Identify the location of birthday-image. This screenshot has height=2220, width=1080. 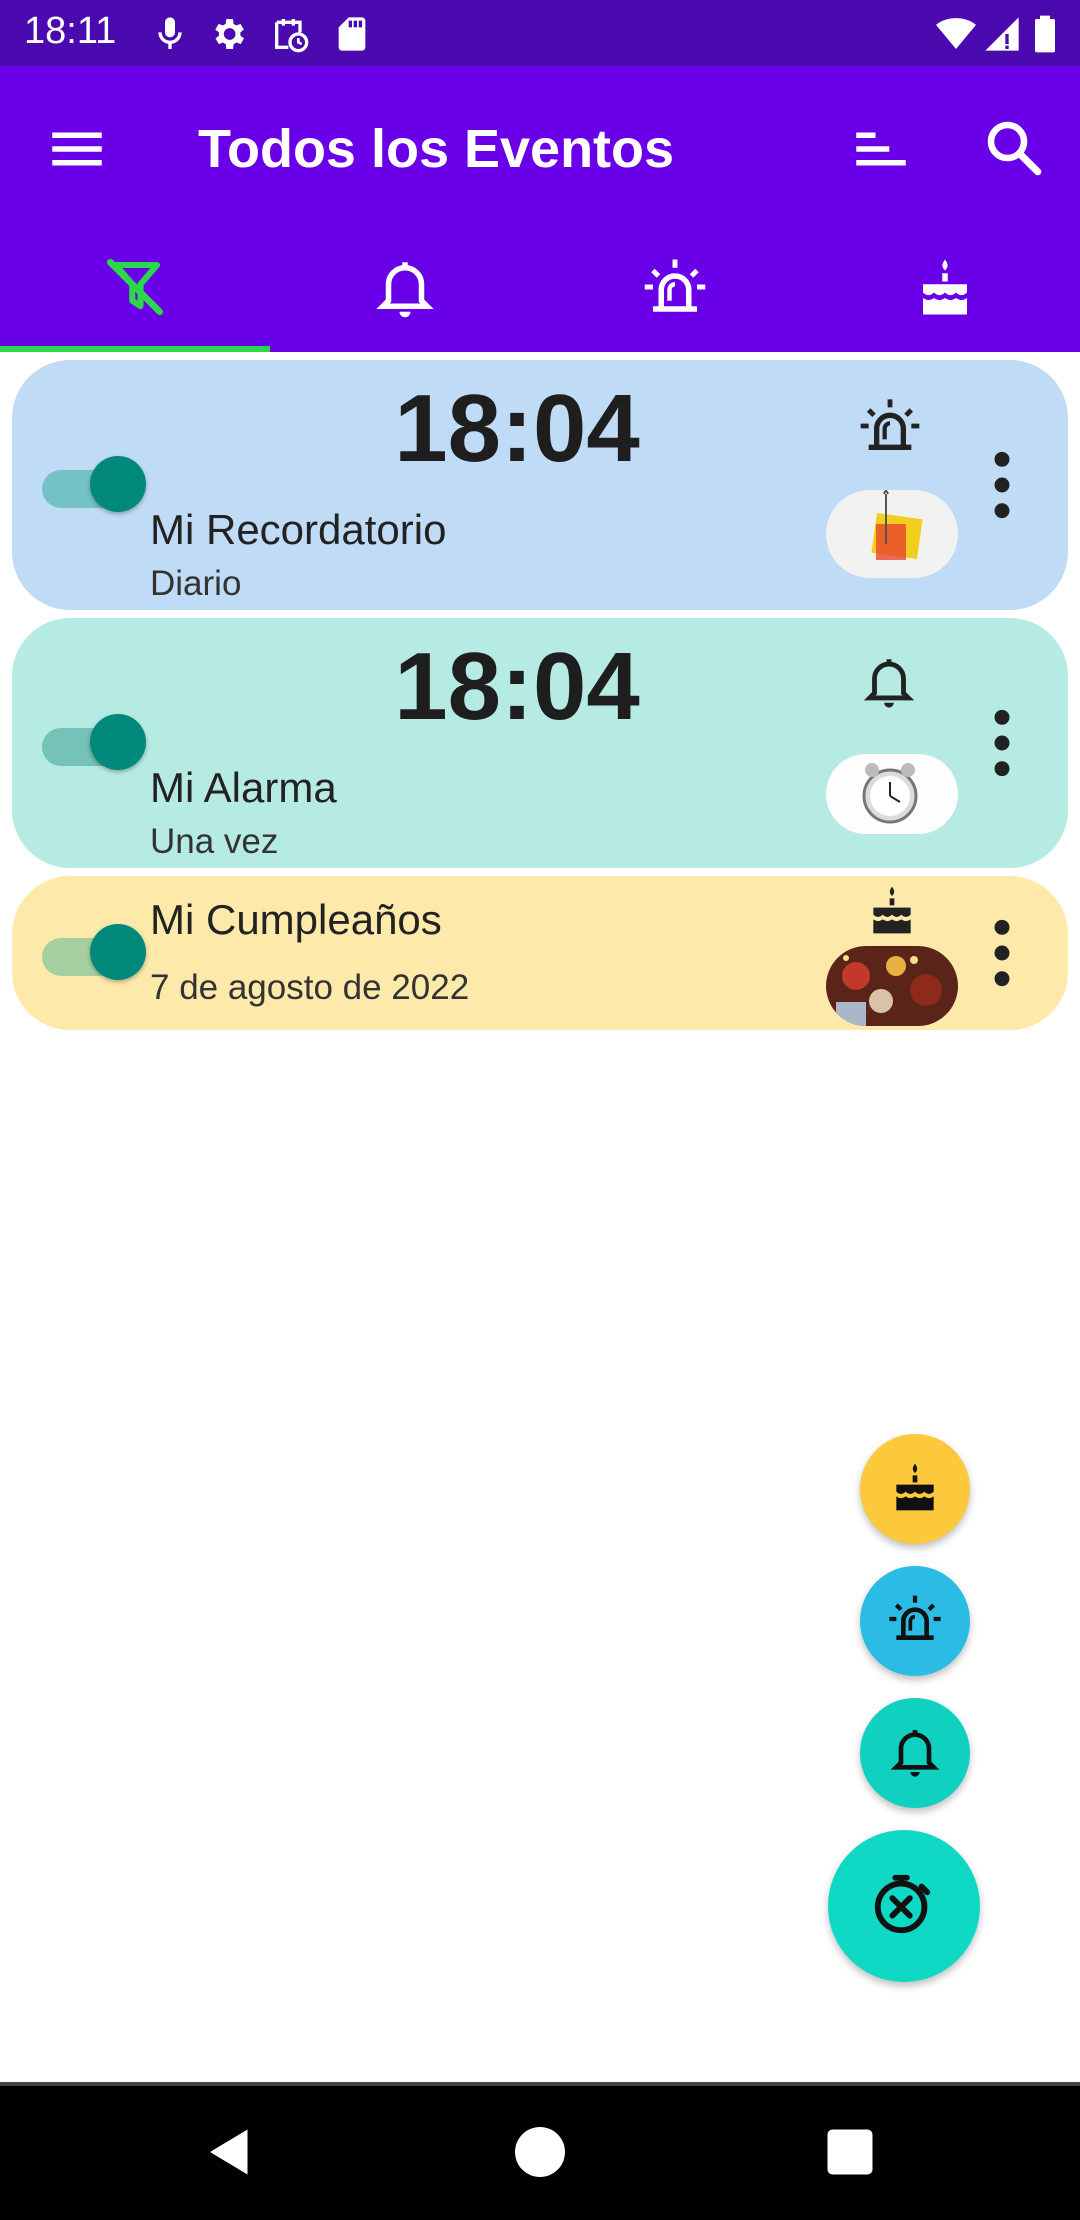
(892, 986).